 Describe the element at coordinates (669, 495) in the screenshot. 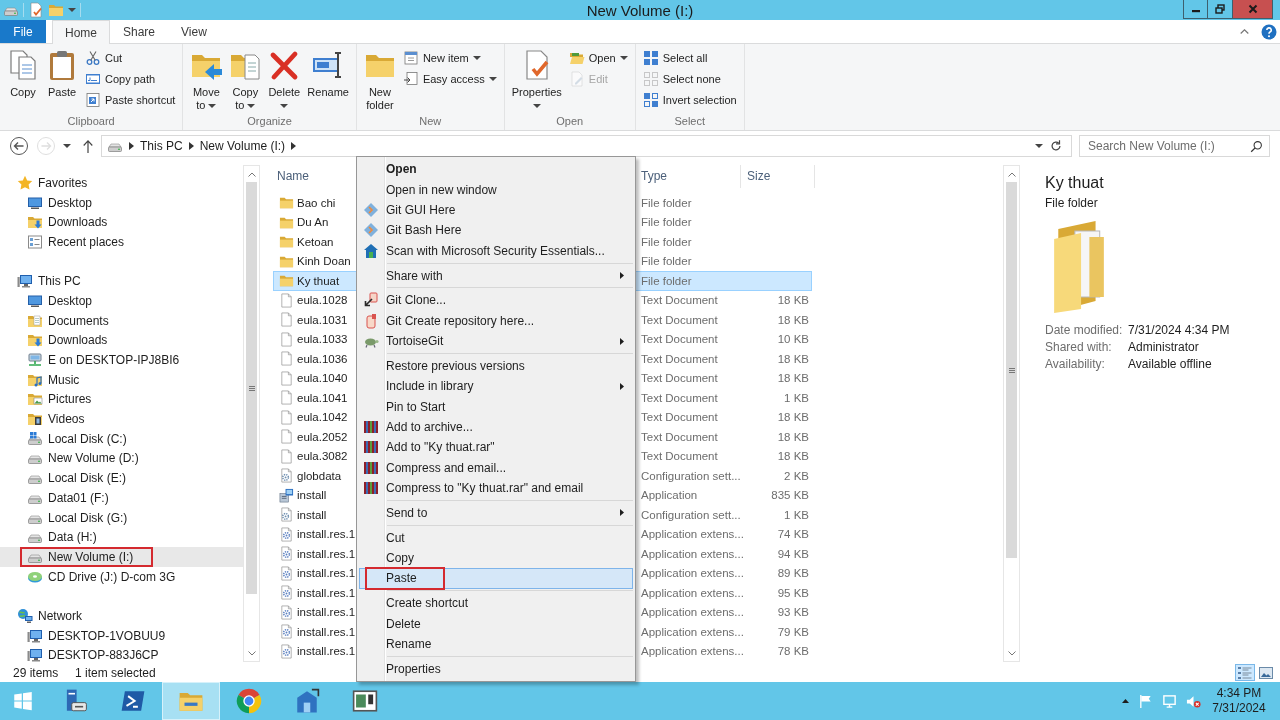

I see `file-type: Application` at that location.